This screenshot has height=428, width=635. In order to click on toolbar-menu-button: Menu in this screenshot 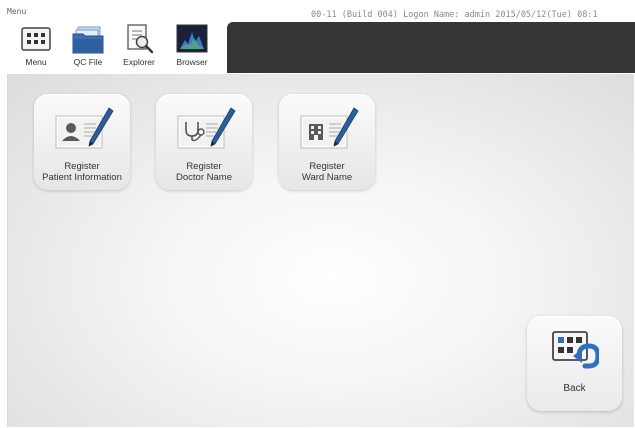, I will do `click(36, 47)`.